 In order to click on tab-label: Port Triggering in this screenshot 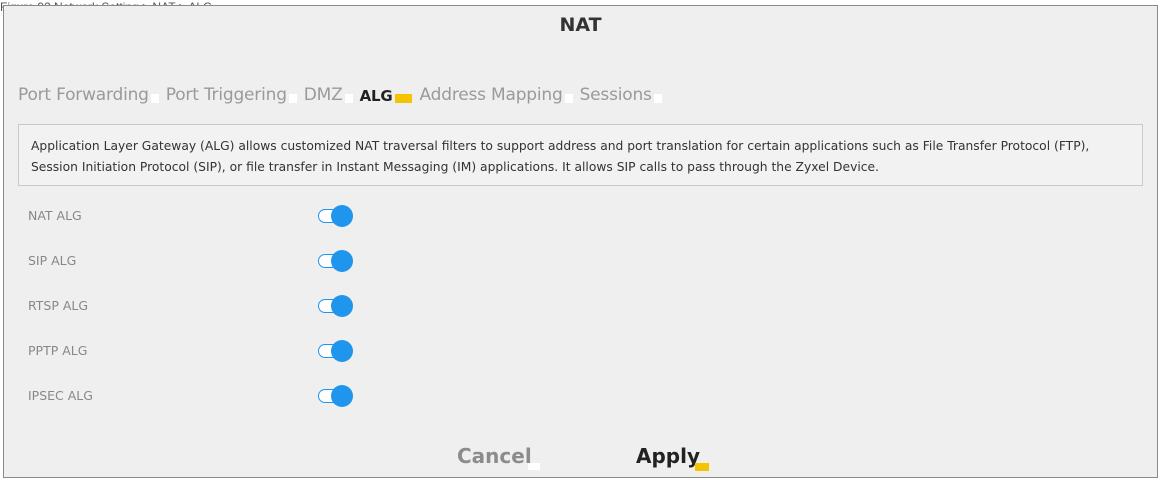, I will do `click(226, 95)`.